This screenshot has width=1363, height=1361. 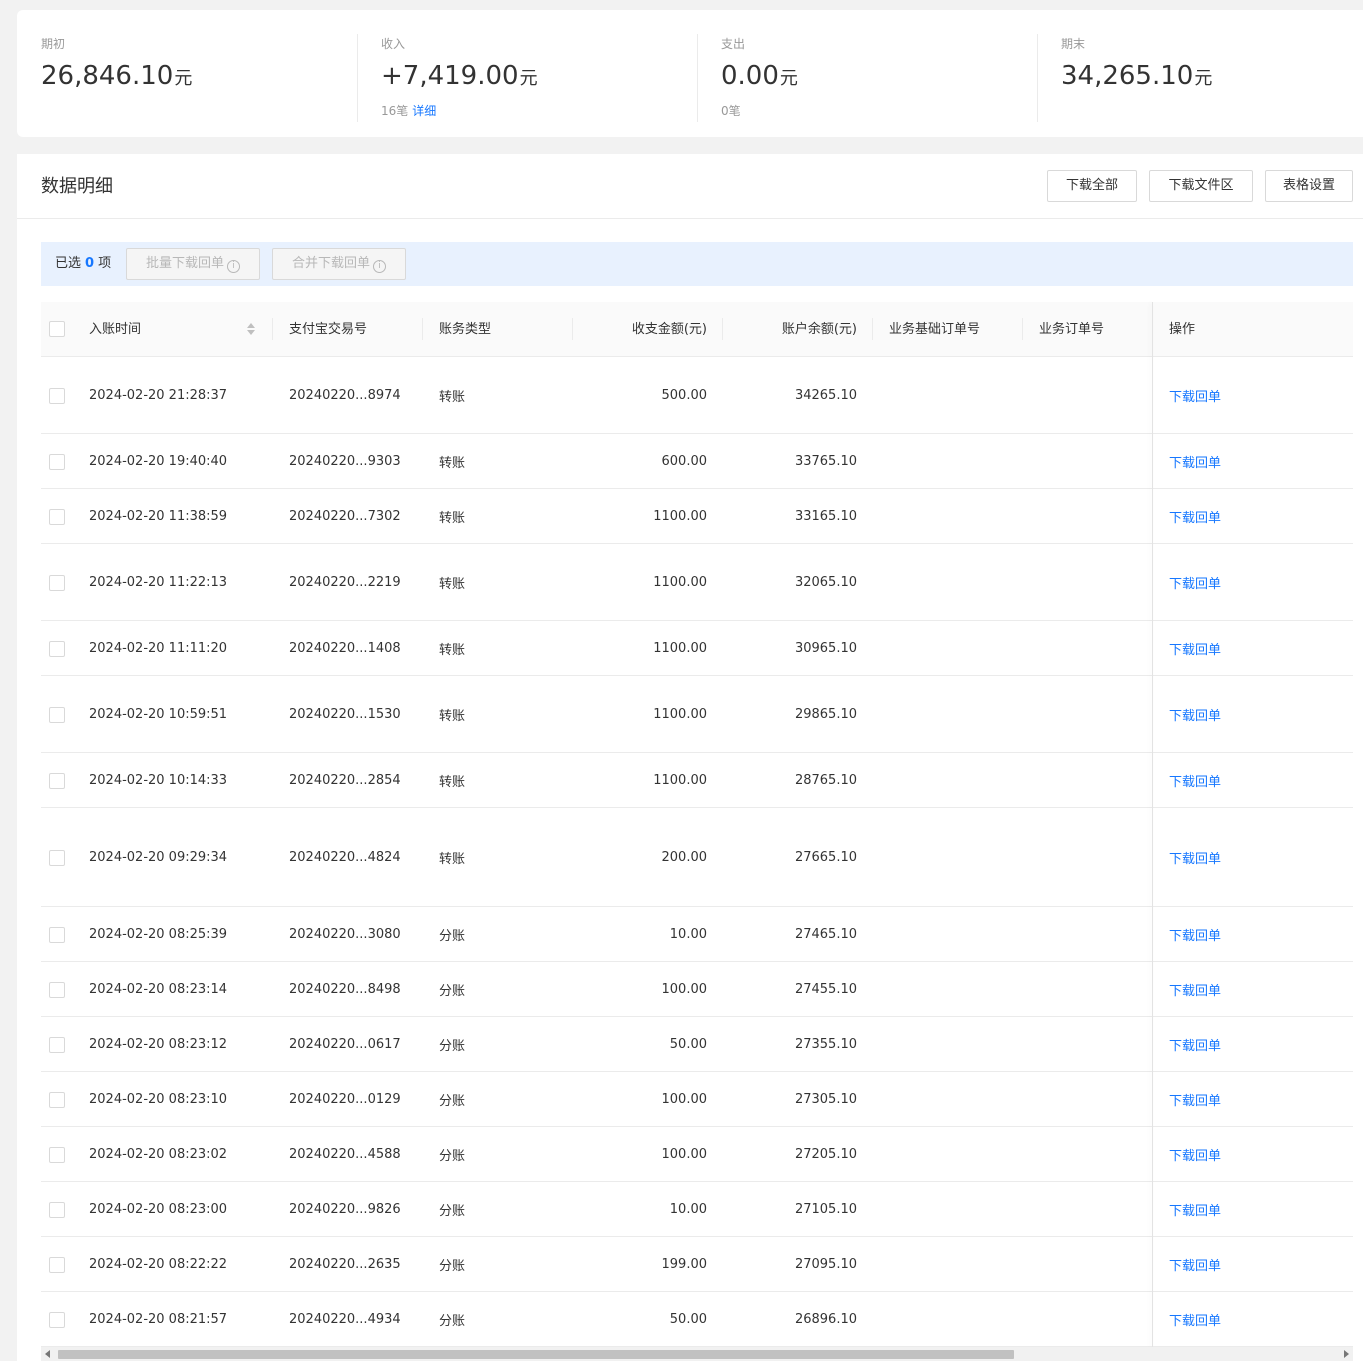 What do you see at coordinates (90, 263) in the screenshot?
I see `selection-count: 0` at bounding box center [90, 263].